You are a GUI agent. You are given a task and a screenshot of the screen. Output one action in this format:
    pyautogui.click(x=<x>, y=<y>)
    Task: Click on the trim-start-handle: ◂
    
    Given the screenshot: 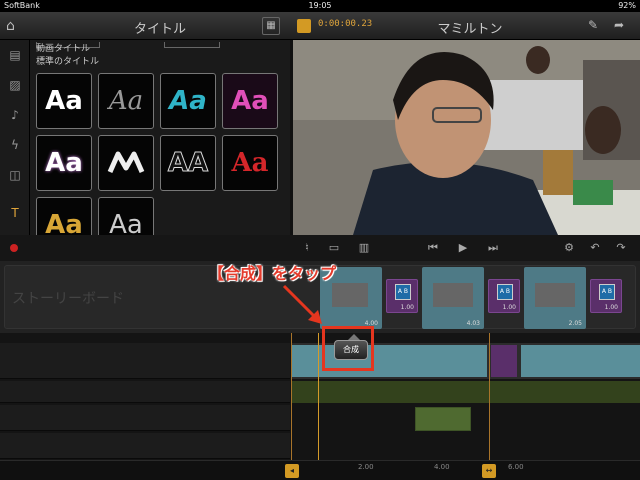 What is the action you would take?
    pyautogui.click(x=292, y=471)
    